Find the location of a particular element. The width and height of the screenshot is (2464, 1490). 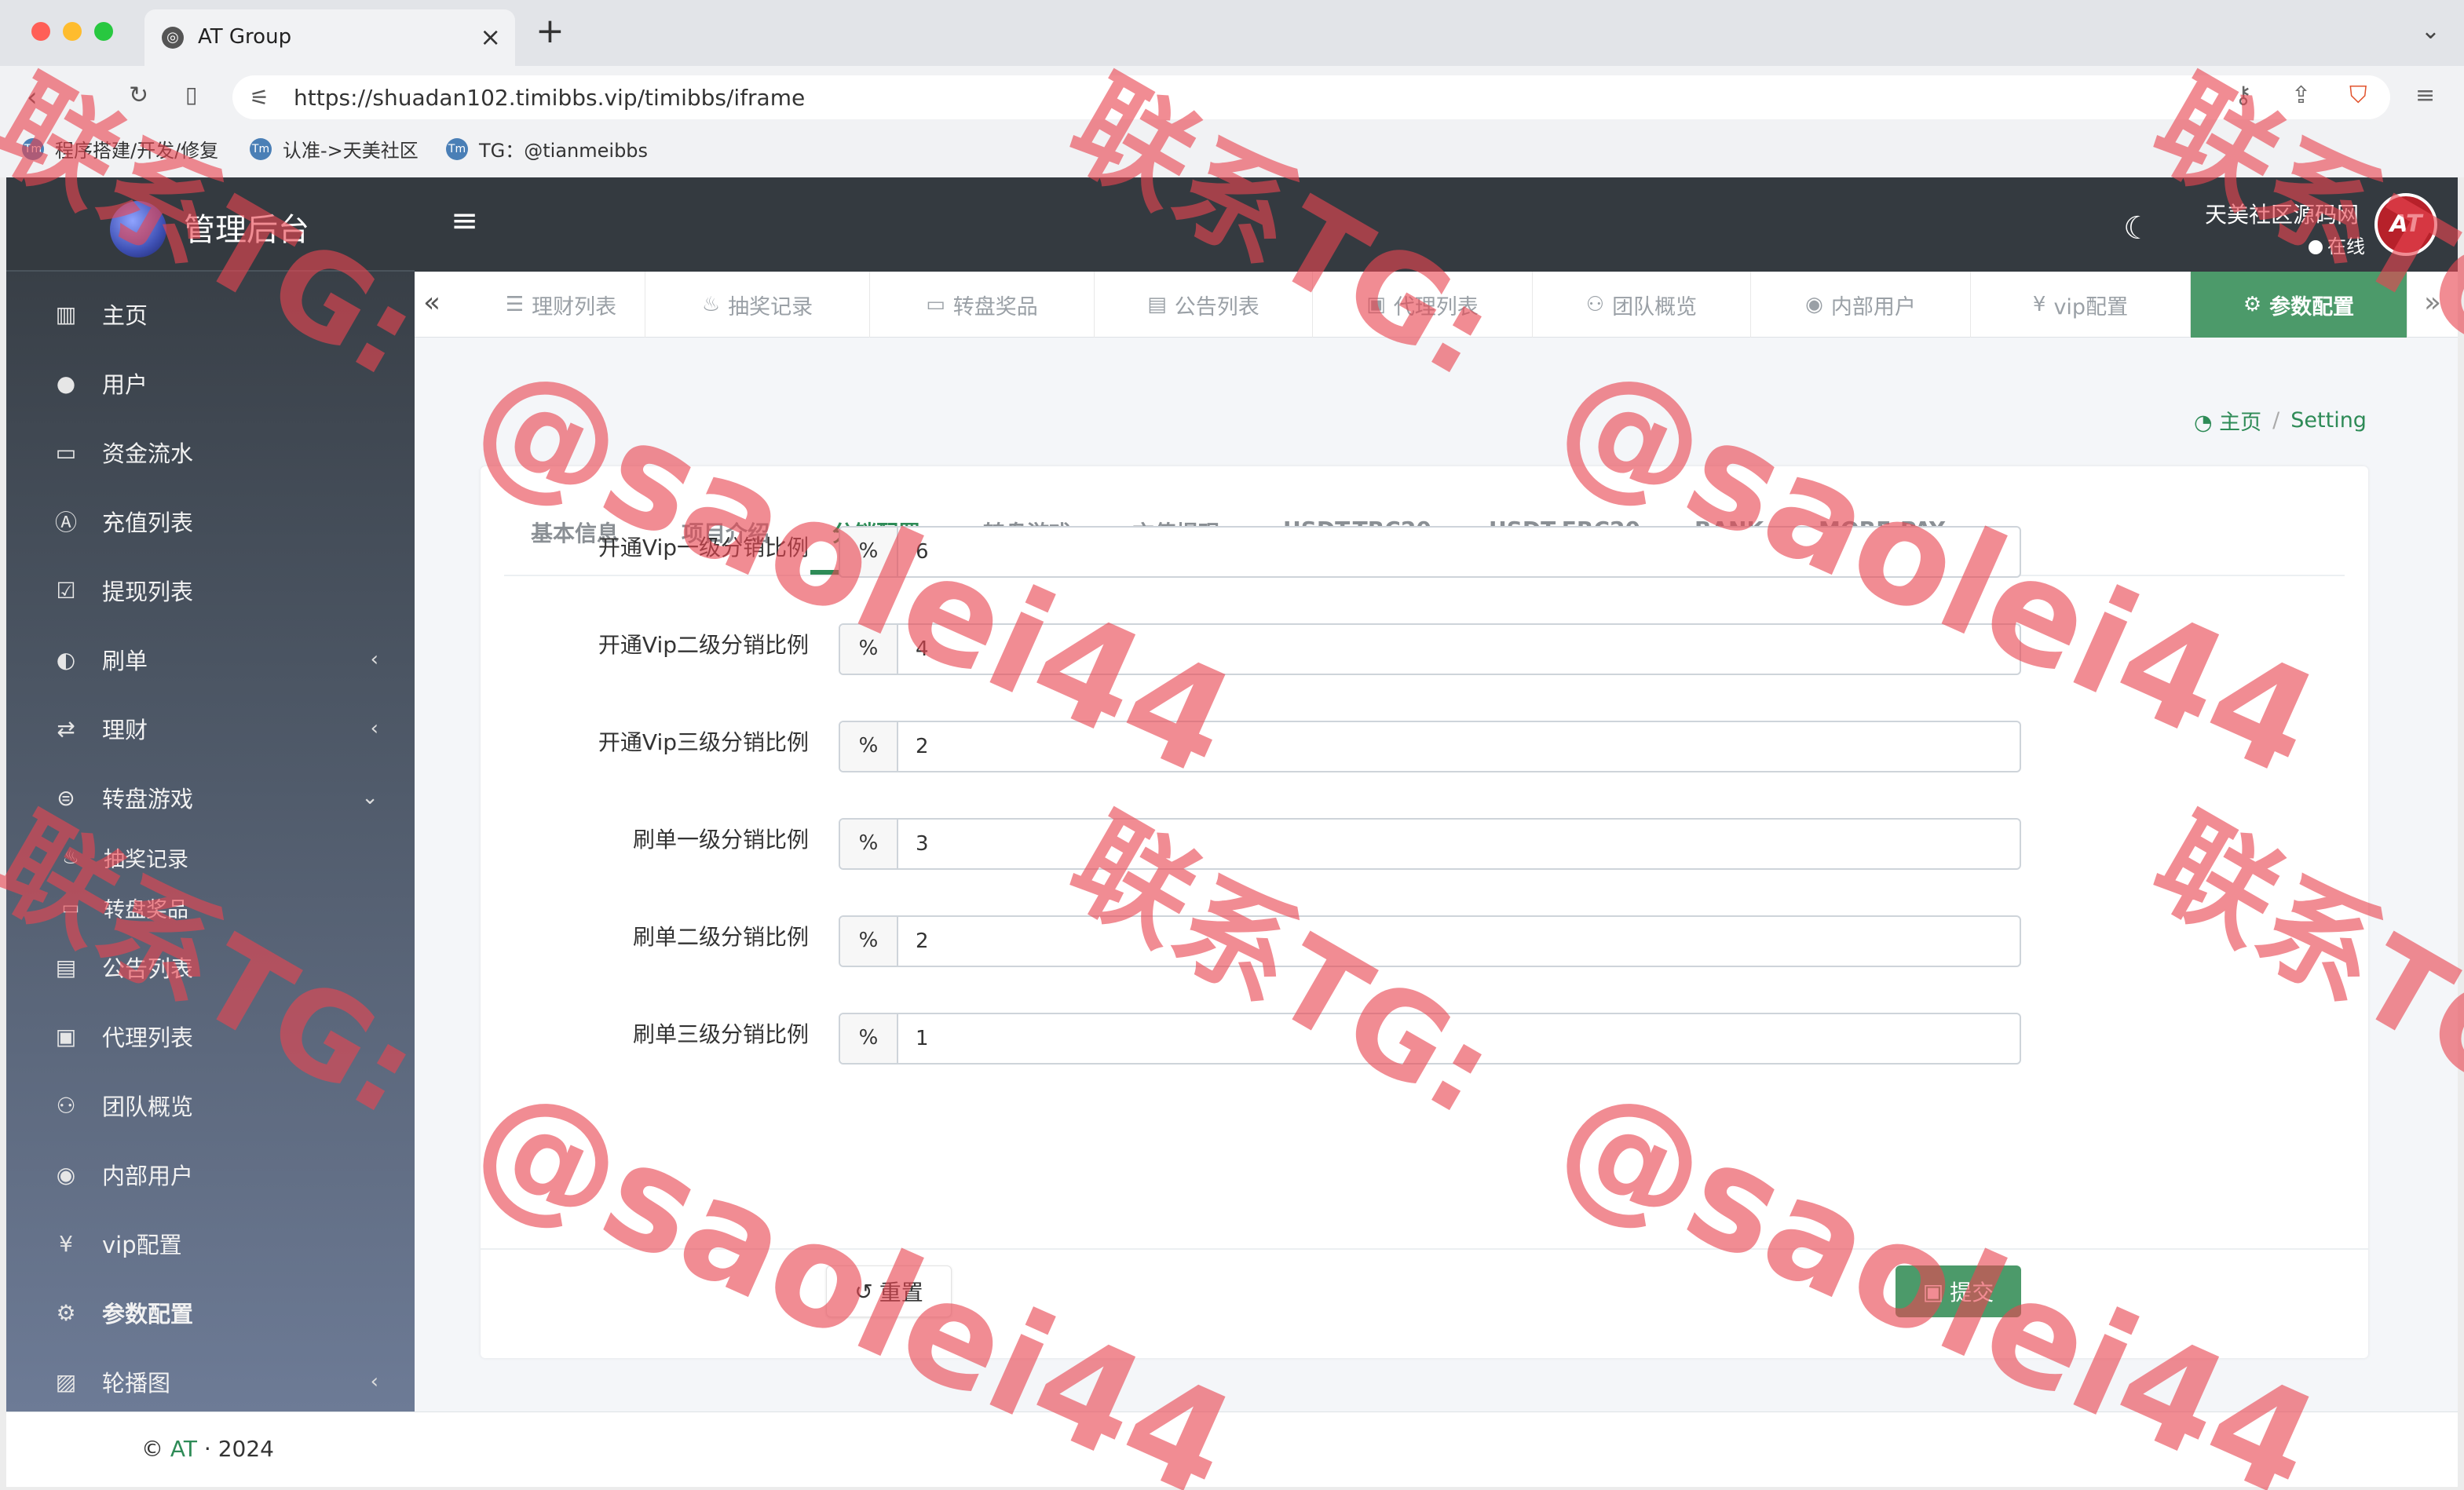

field-label: 刷单二级分销比例 is located at coordinates (720, 937).